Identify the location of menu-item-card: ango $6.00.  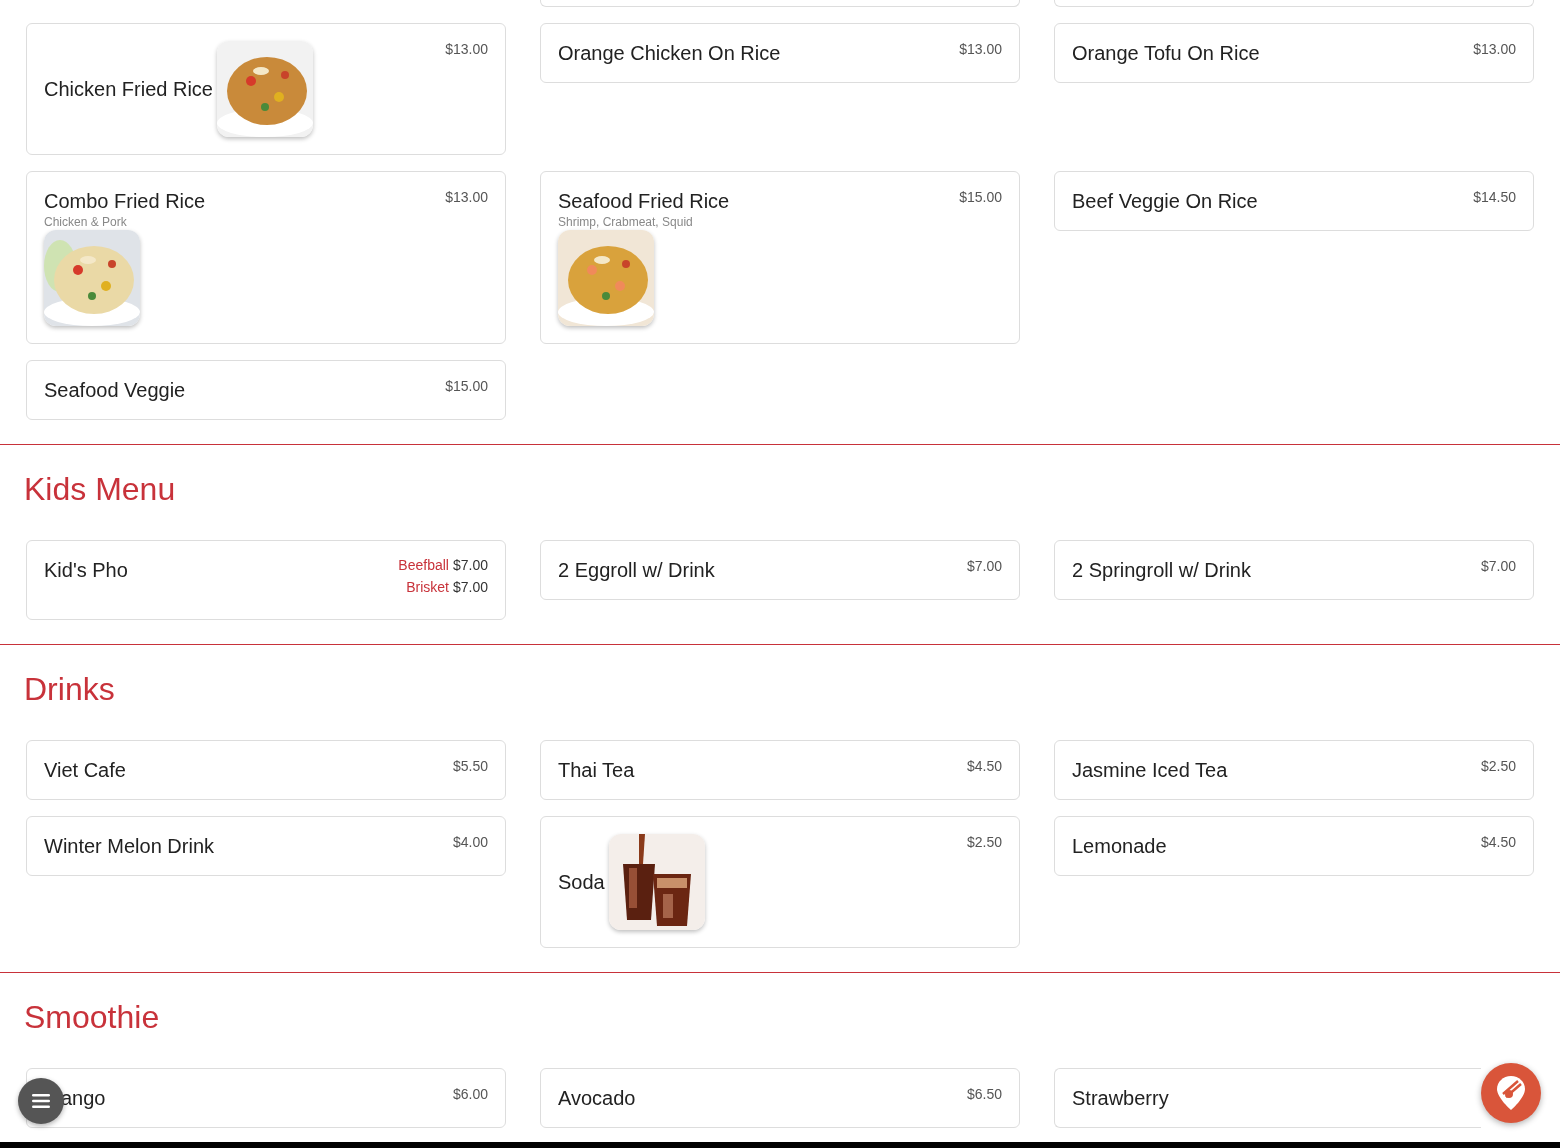
(266, 1098).